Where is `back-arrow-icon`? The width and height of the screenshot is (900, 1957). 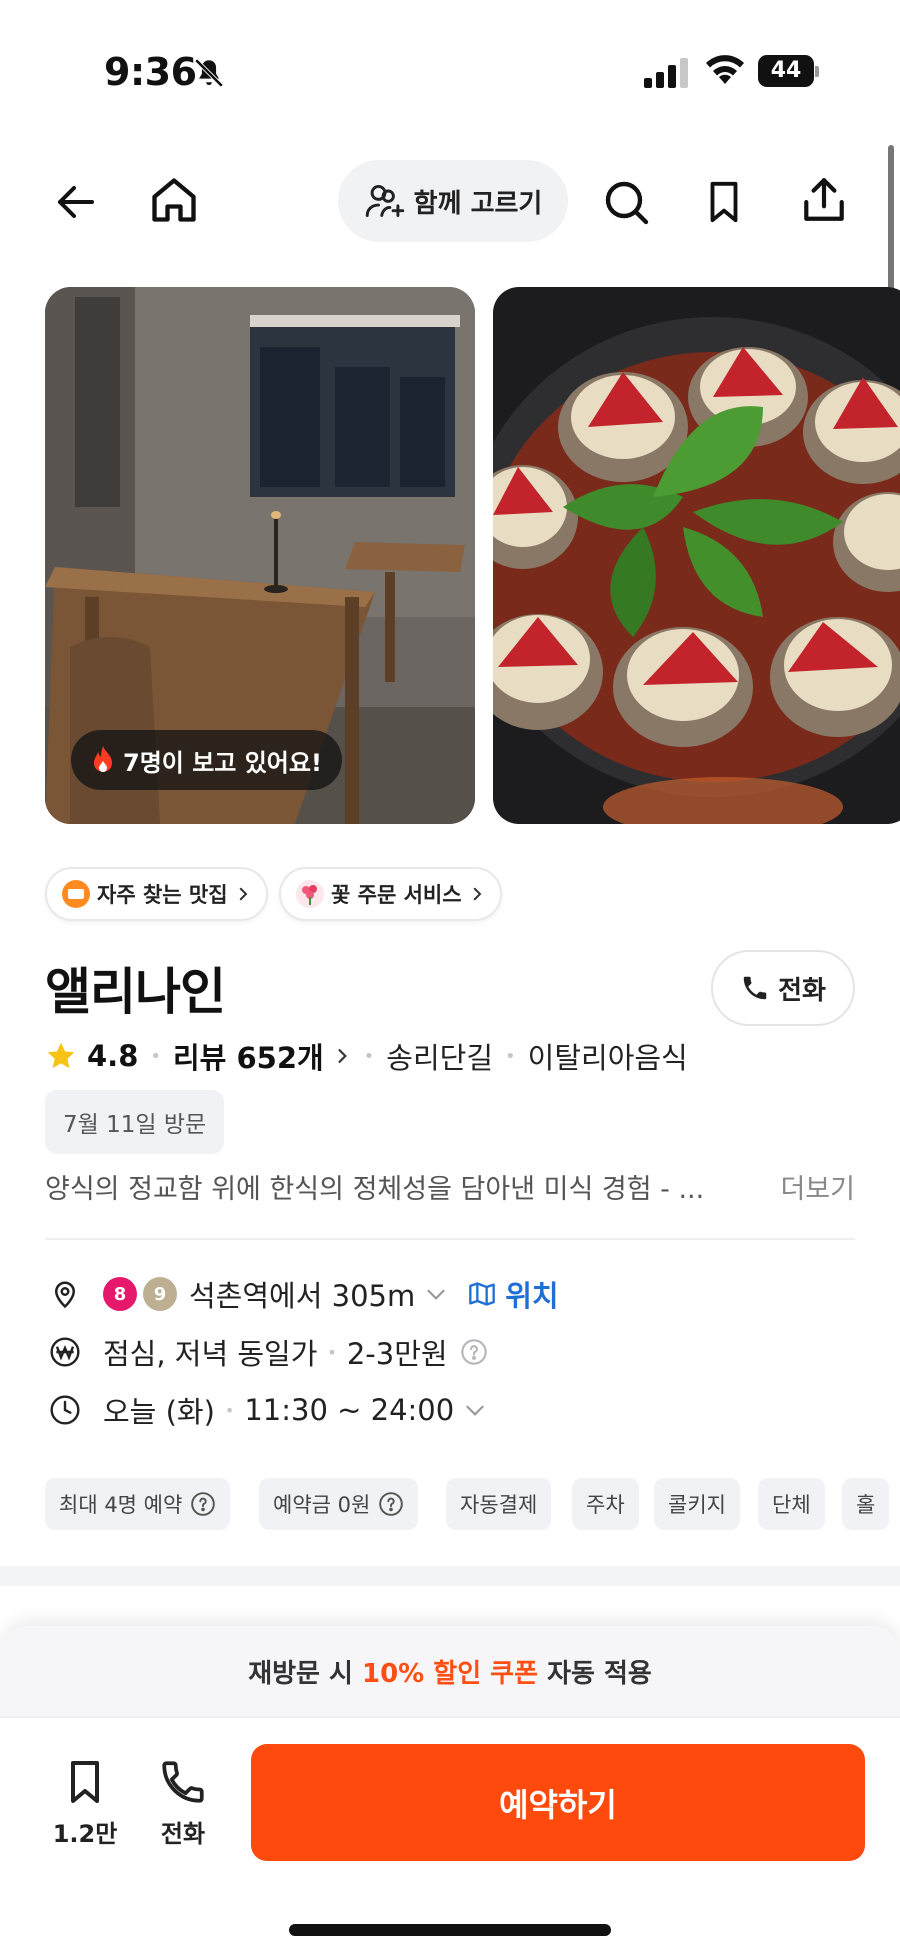 back-arrow-icon is located at coordinates (76, 202).